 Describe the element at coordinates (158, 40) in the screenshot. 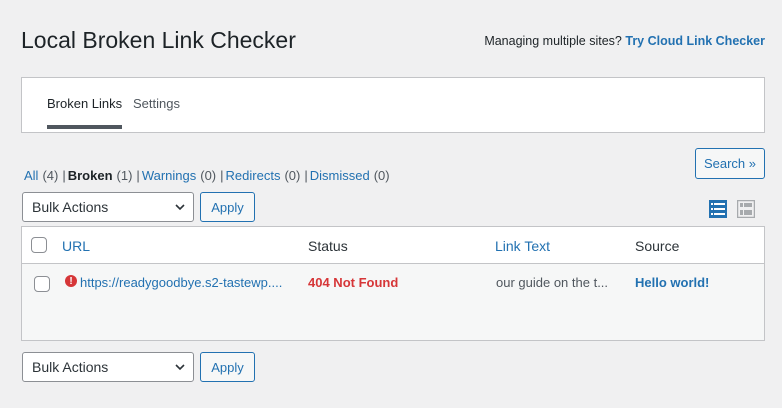

I see `page-title: Local Broken Link Checker` at that location.